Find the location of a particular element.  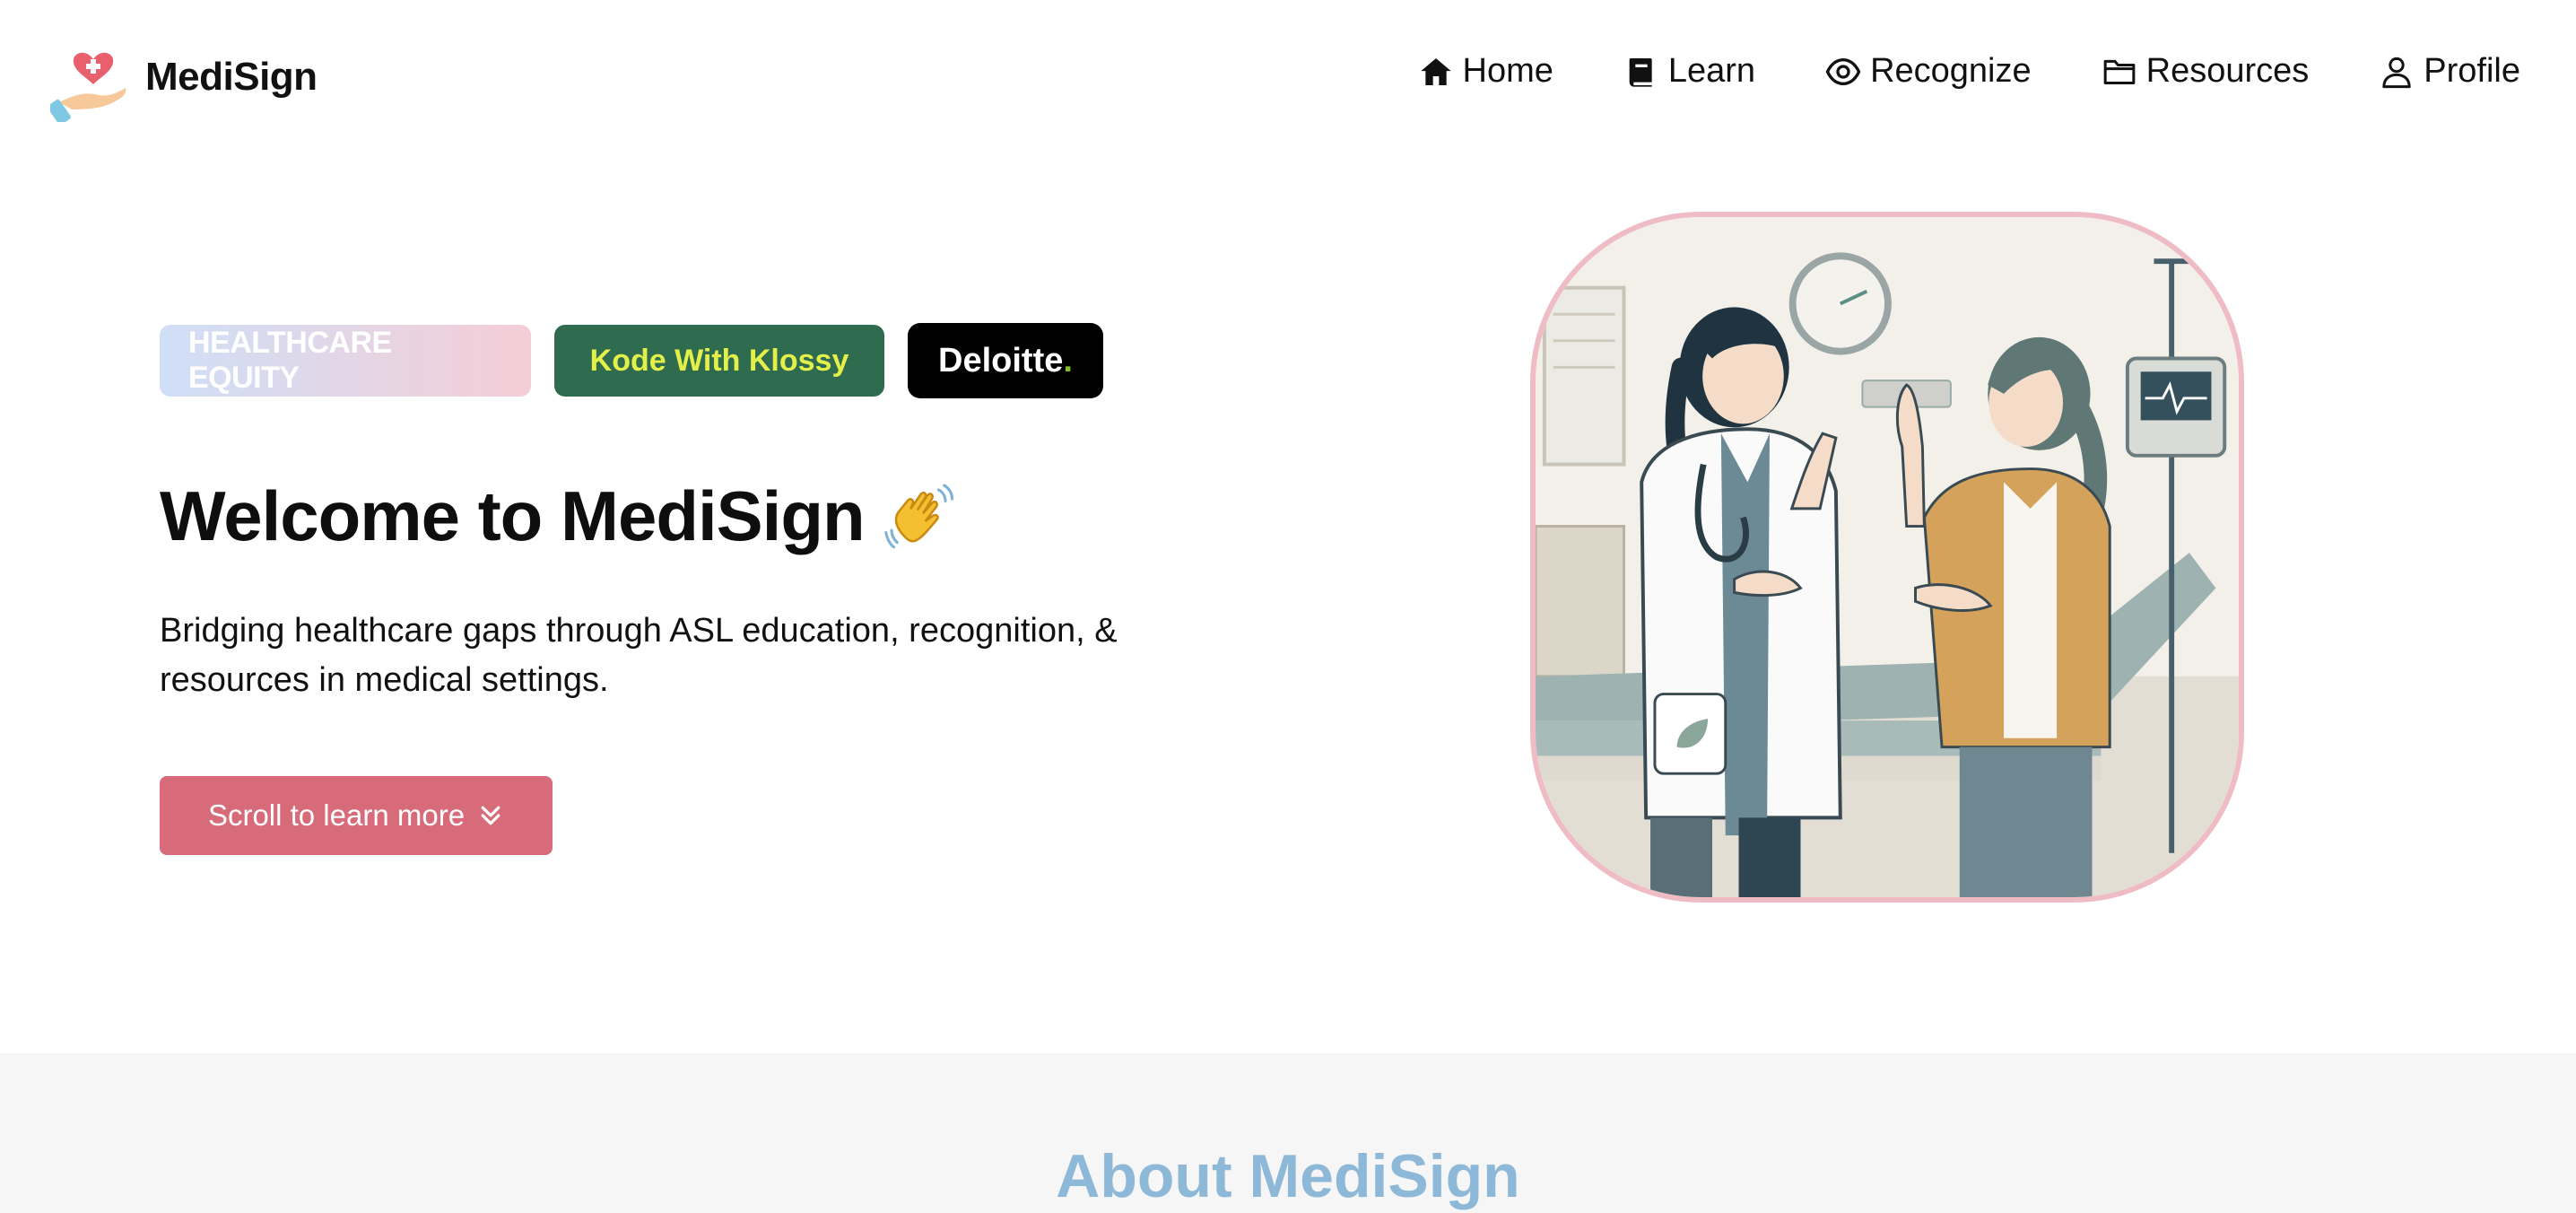

home-icon is located at coordinates (1435, 71).